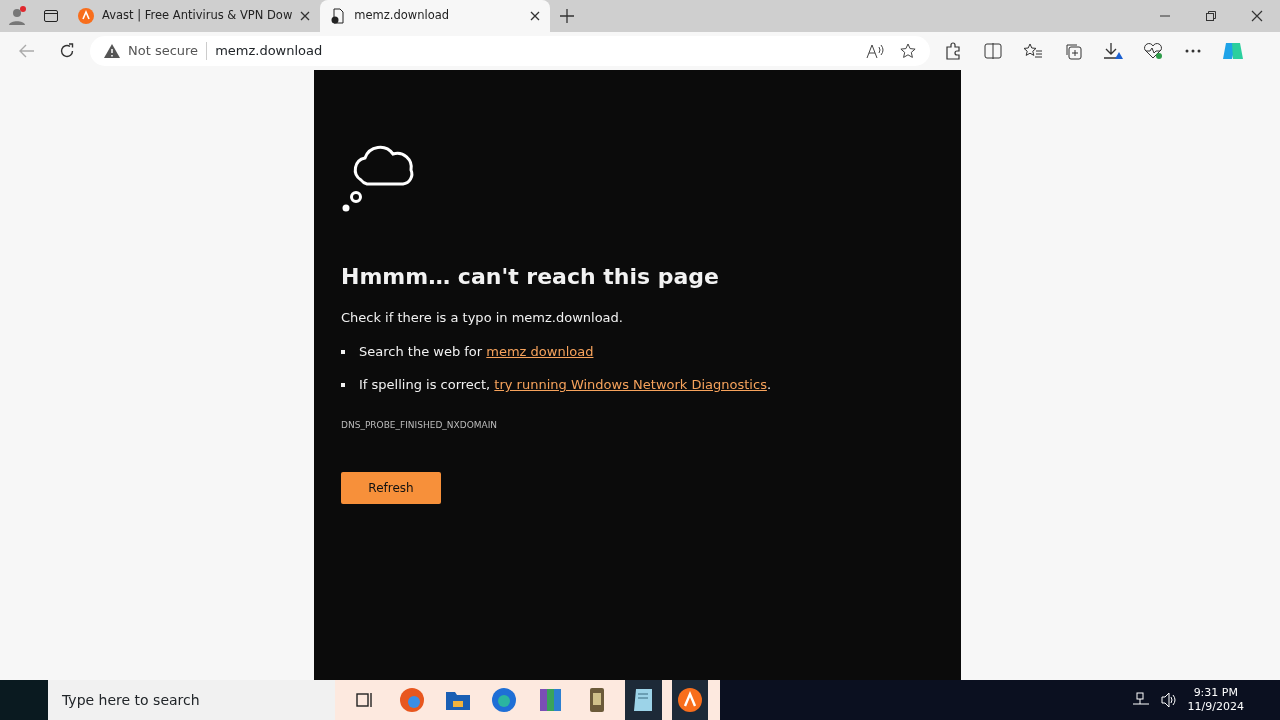 Image resolution: width=1280 pixels, height=720 pixels. Describe the element at coordinates (1168, 700) in the screenshot. I see `speaker-icon` at that location.